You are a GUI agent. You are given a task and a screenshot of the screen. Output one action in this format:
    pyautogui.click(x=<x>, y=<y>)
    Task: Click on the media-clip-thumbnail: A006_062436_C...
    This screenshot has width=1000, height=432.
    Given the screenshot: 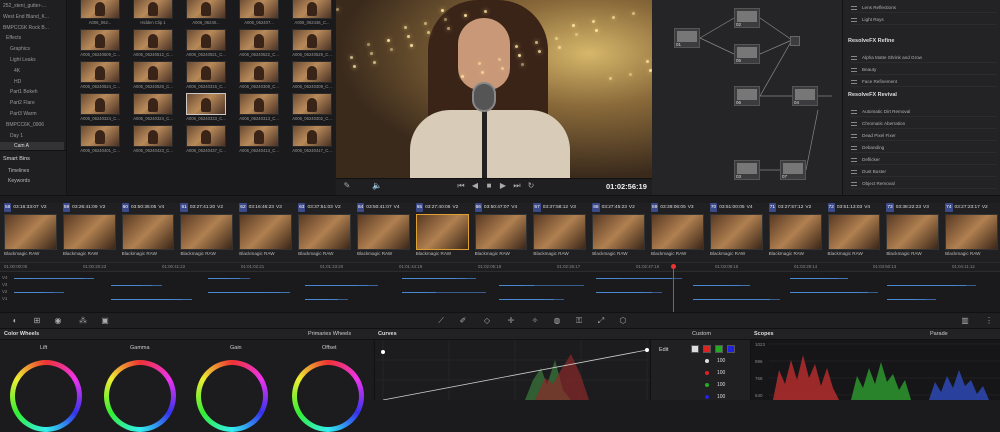 What is the action you would take?
    pyautogui.click(x=312, y=14)
    